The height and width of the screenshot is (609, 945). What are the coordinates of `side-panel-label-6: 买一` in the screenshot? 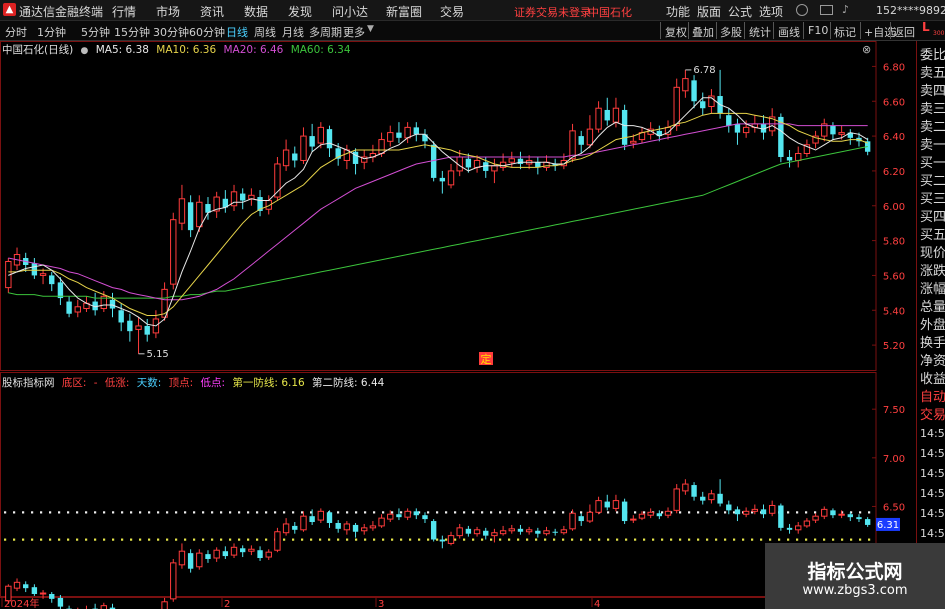 It's located at (932, 163).